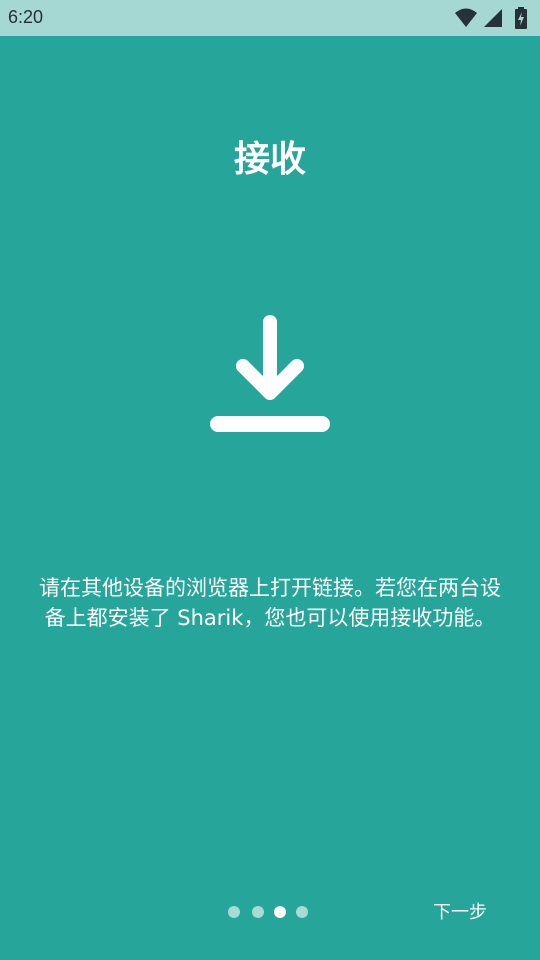  What do you see at coordinates (26, 17) in the screenshot?
I see `status-time: 6:20` at bounding box center [26, 17].